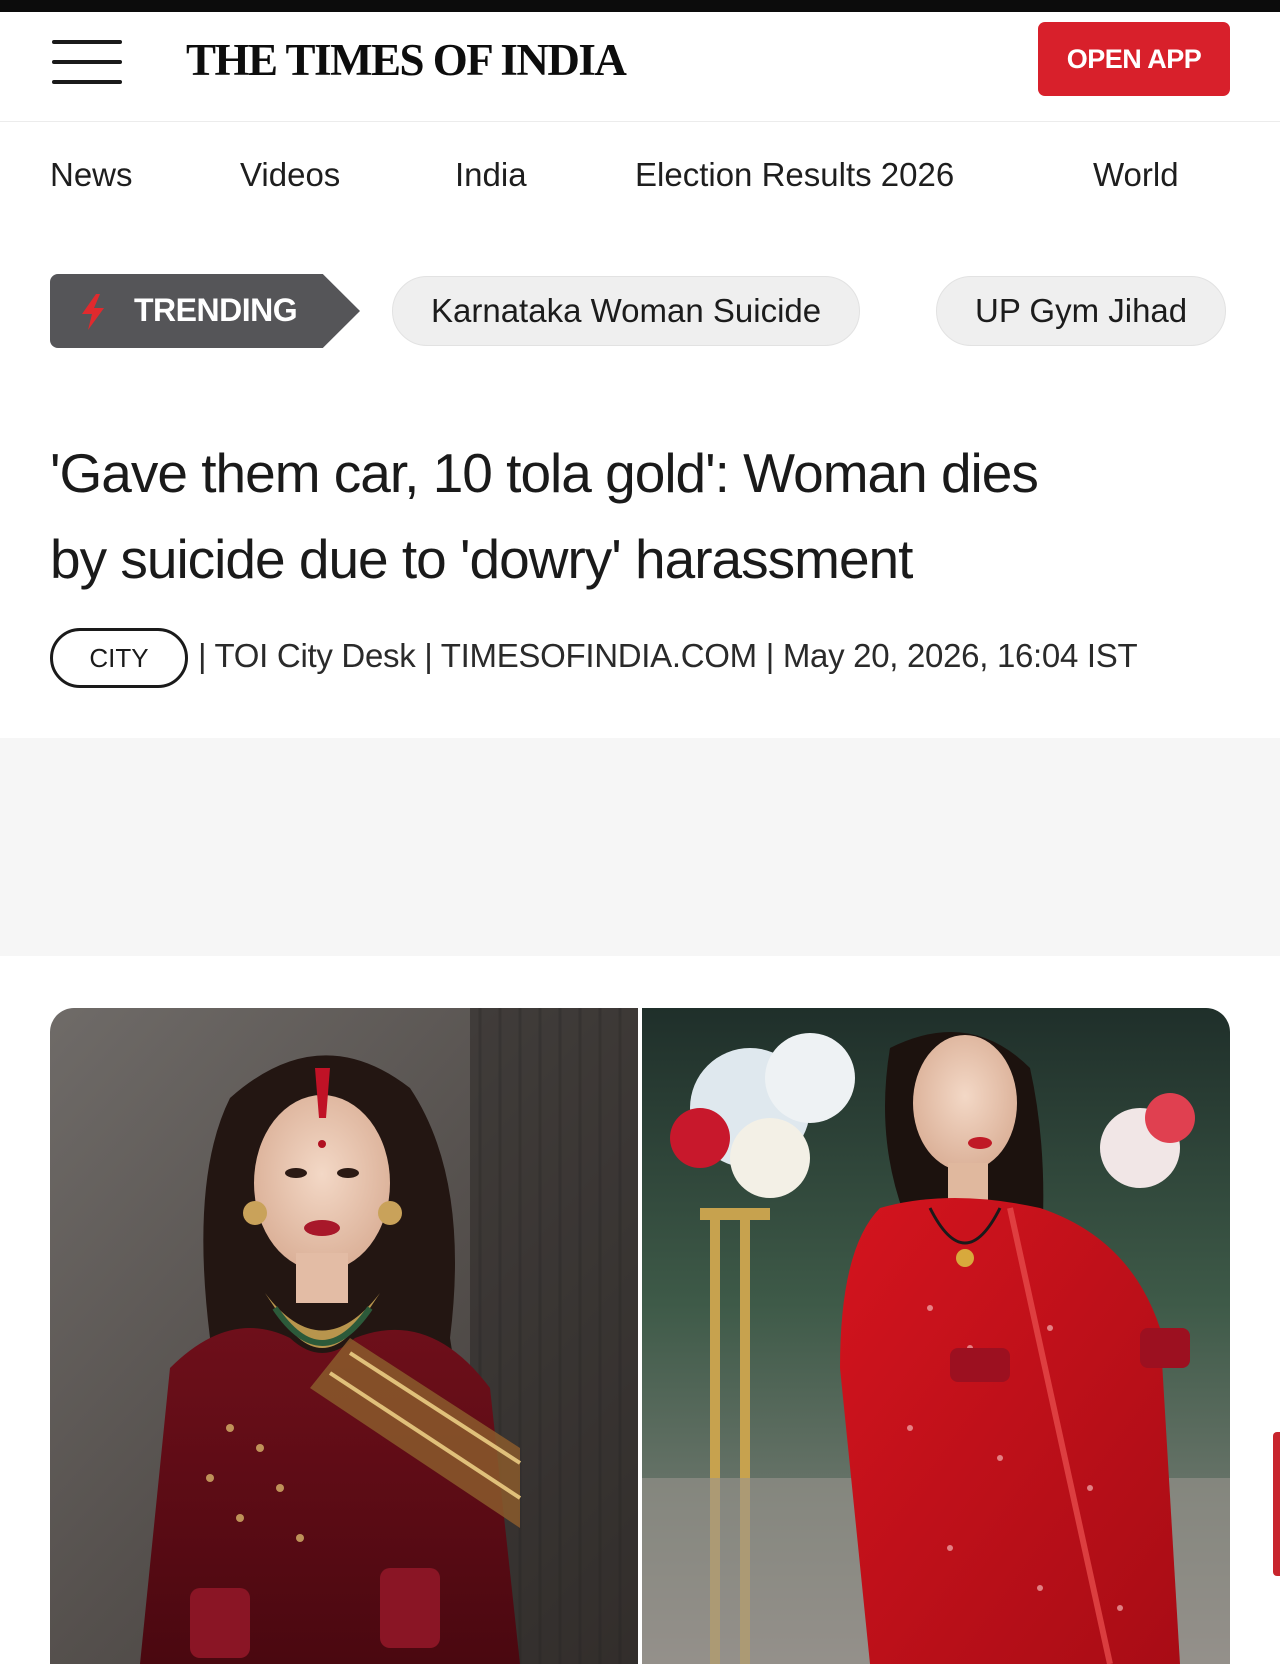 The image size is (1280, 1664). I want to click on trending-chip-karnataka-woman-suicide: Karnataka Woman Suicide, so click(626, 311).